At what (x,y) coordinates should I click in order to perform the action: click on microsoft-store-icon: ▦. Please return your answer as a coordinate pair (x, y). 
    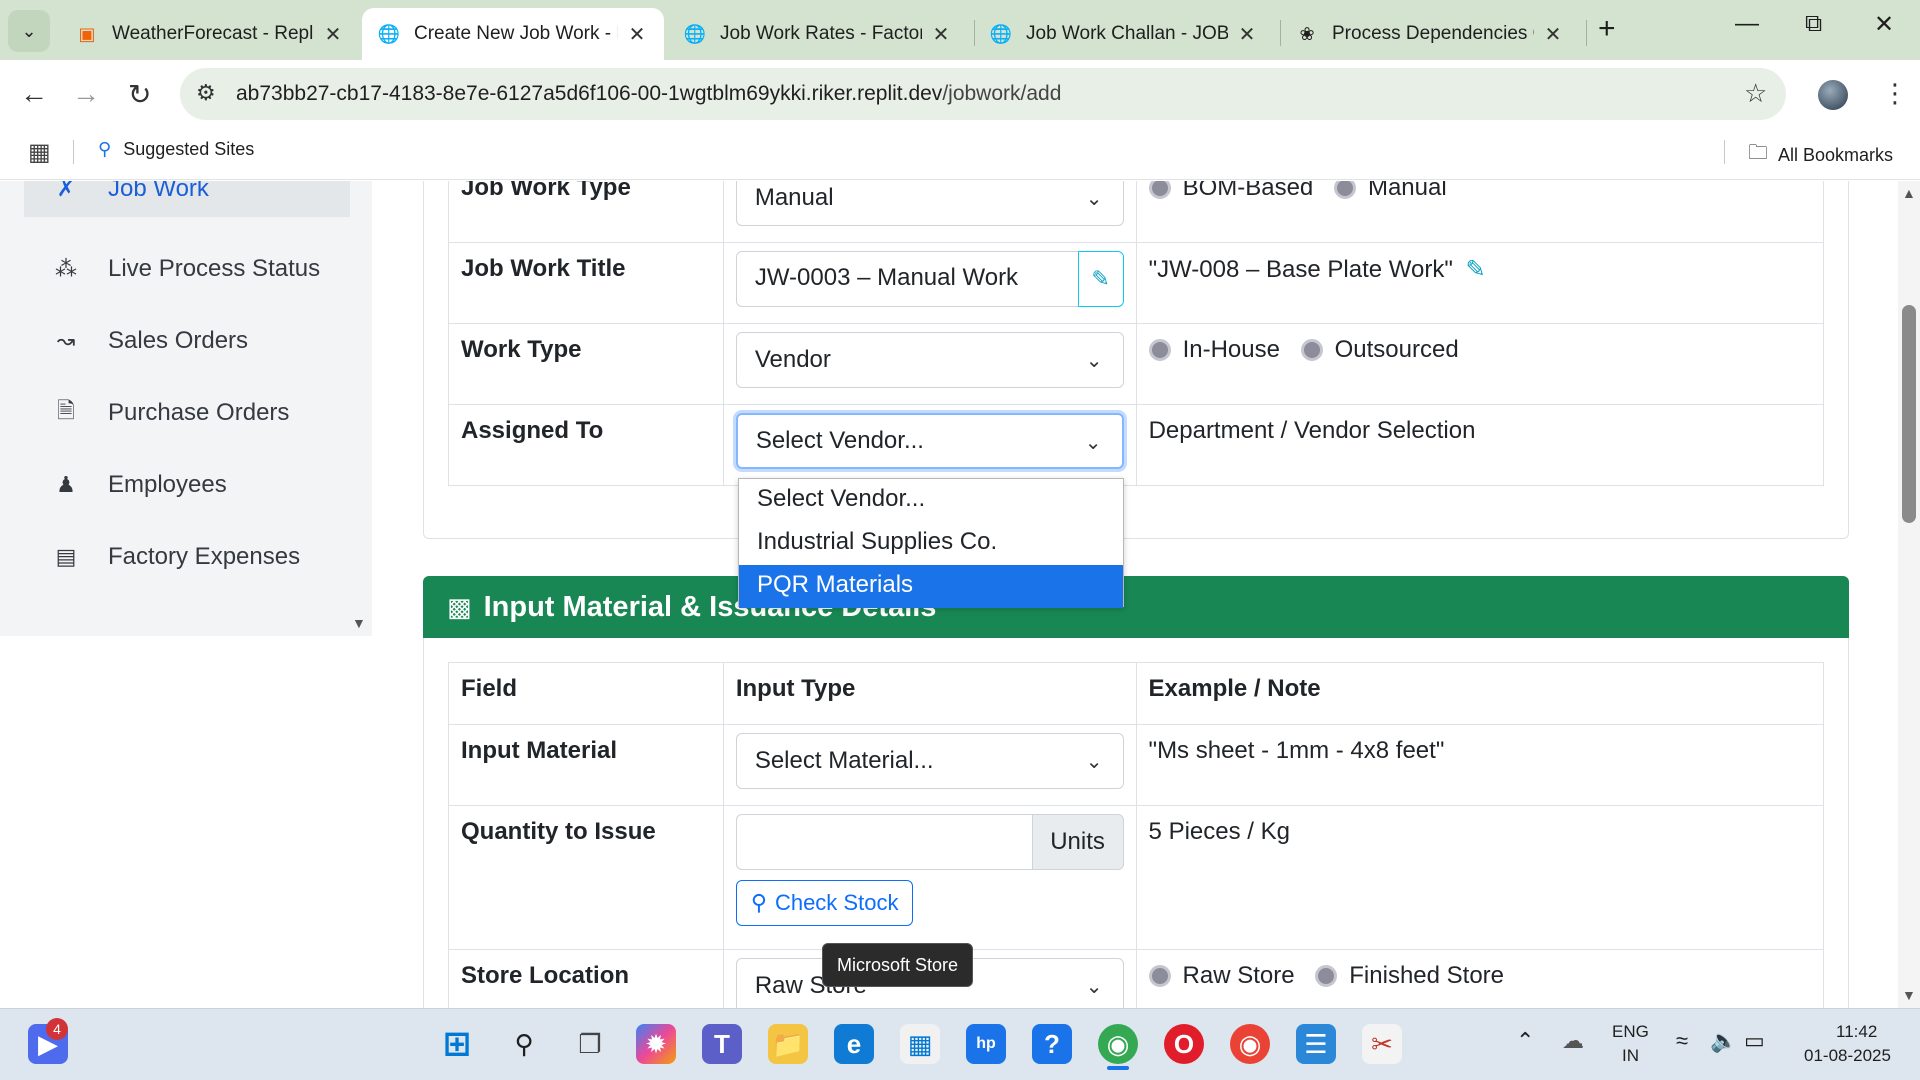
    Looking at the image, I should click on (920, 1044).